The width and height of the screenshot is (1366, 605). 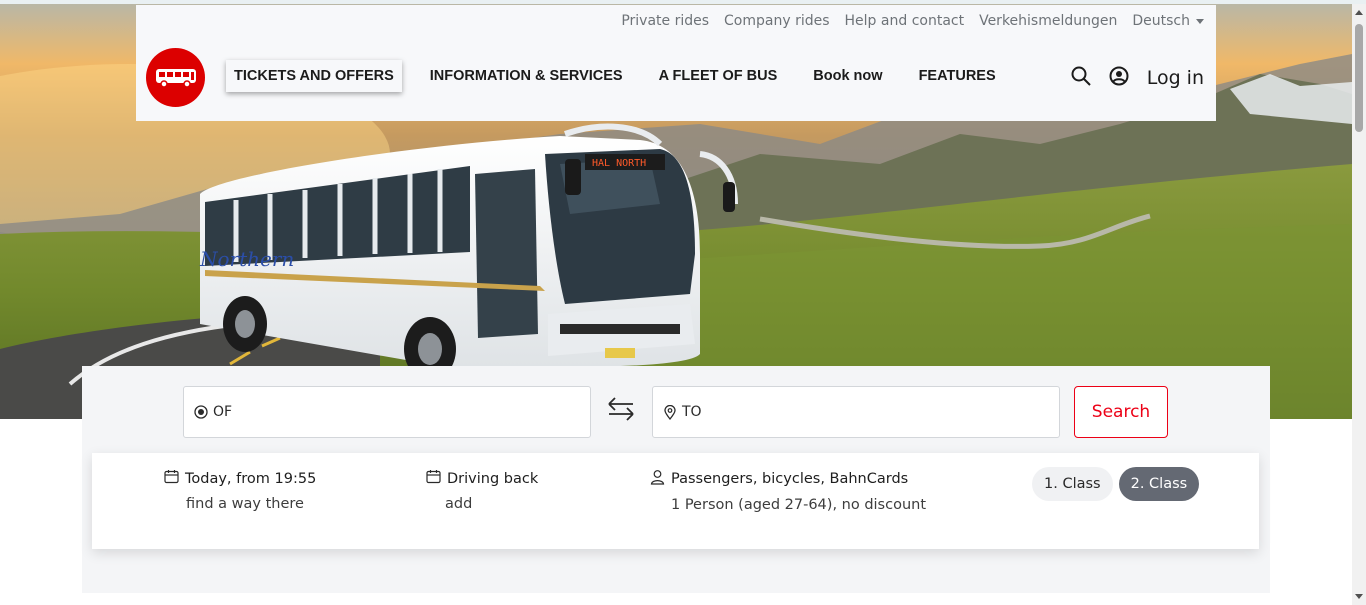 What do you see at coordinates (856, 412) in the screenshot?
I see `to-field: TO` at bounding box center [856, 412].